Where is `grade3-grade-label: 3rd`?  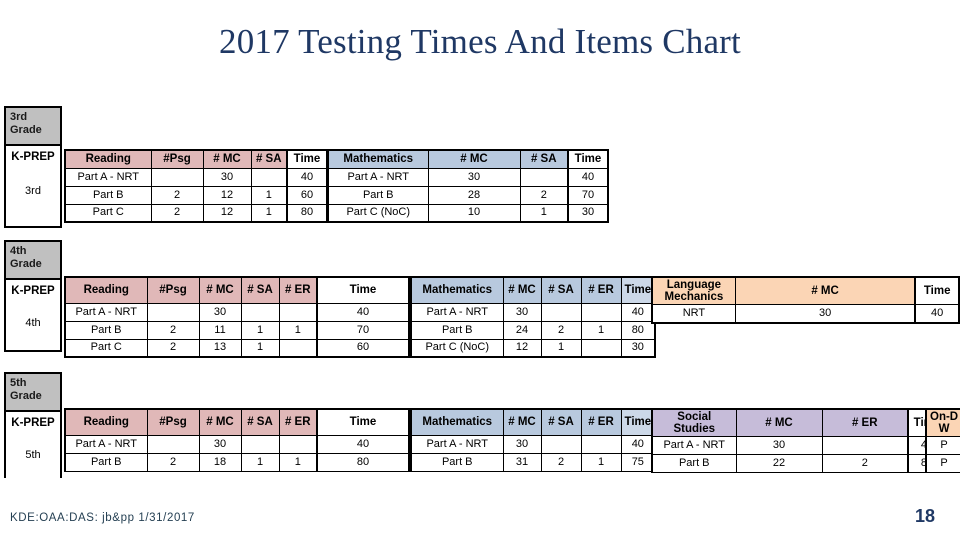 grade3-grade-label: 3rd is located at coordinates (33, 191).